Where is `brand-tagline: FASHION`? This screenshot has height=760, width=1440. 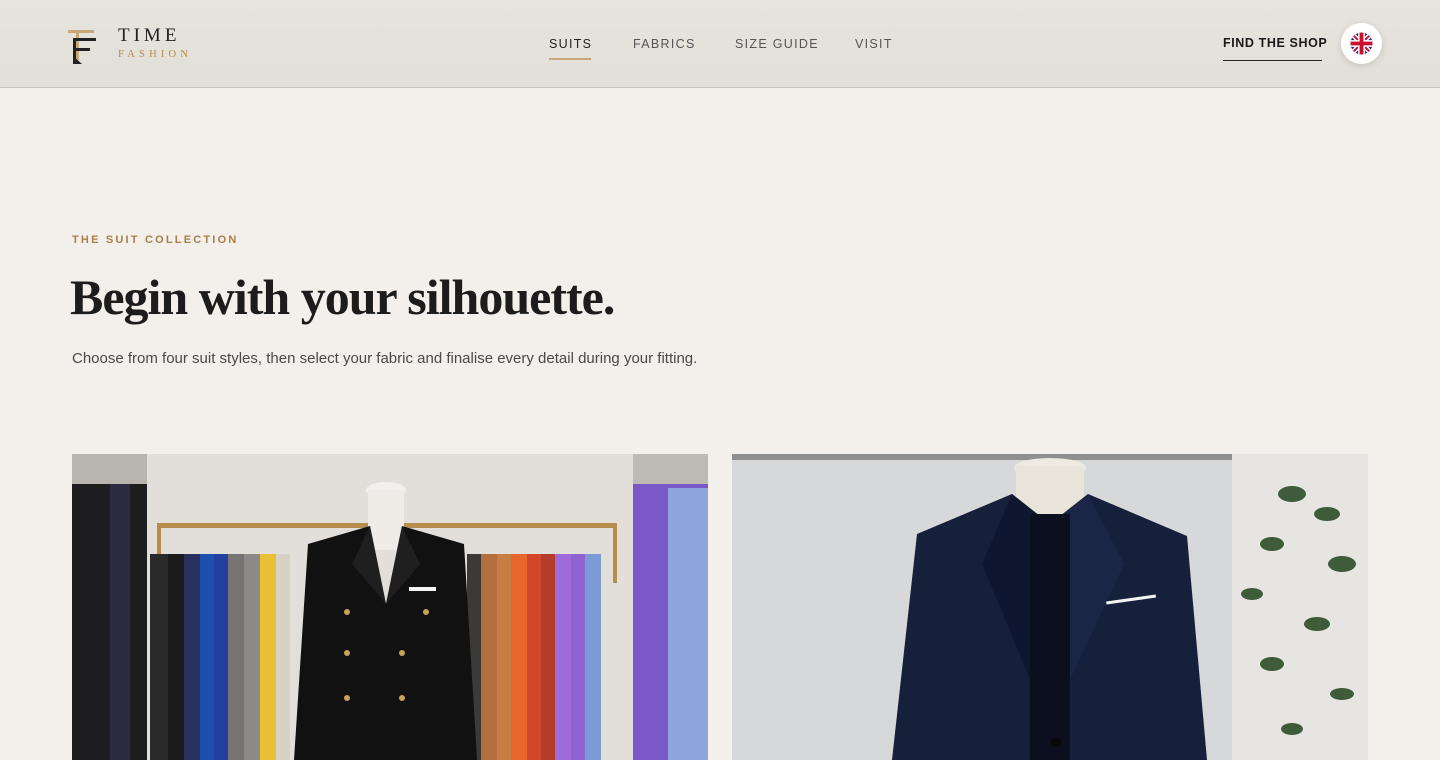
brand-tagline: FASHION is located at coordinates (155, 54).